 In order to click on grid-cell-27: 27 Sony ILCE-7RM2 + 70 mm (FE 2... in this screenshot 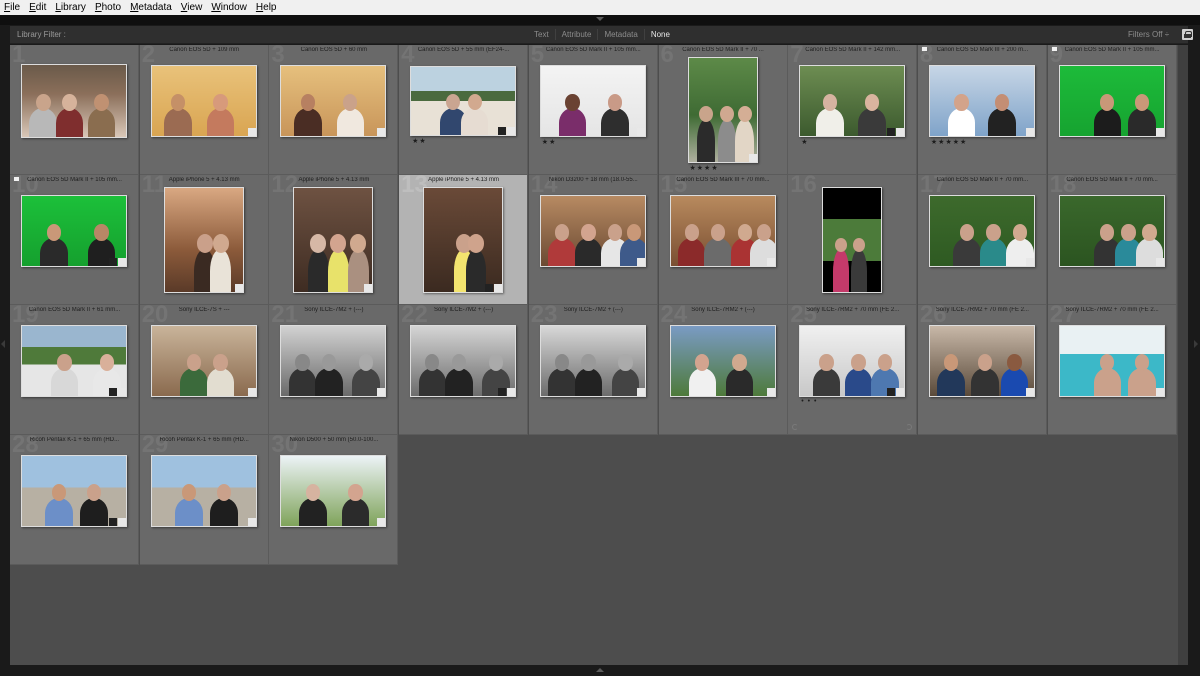, I will do `click(1112, 370)`.